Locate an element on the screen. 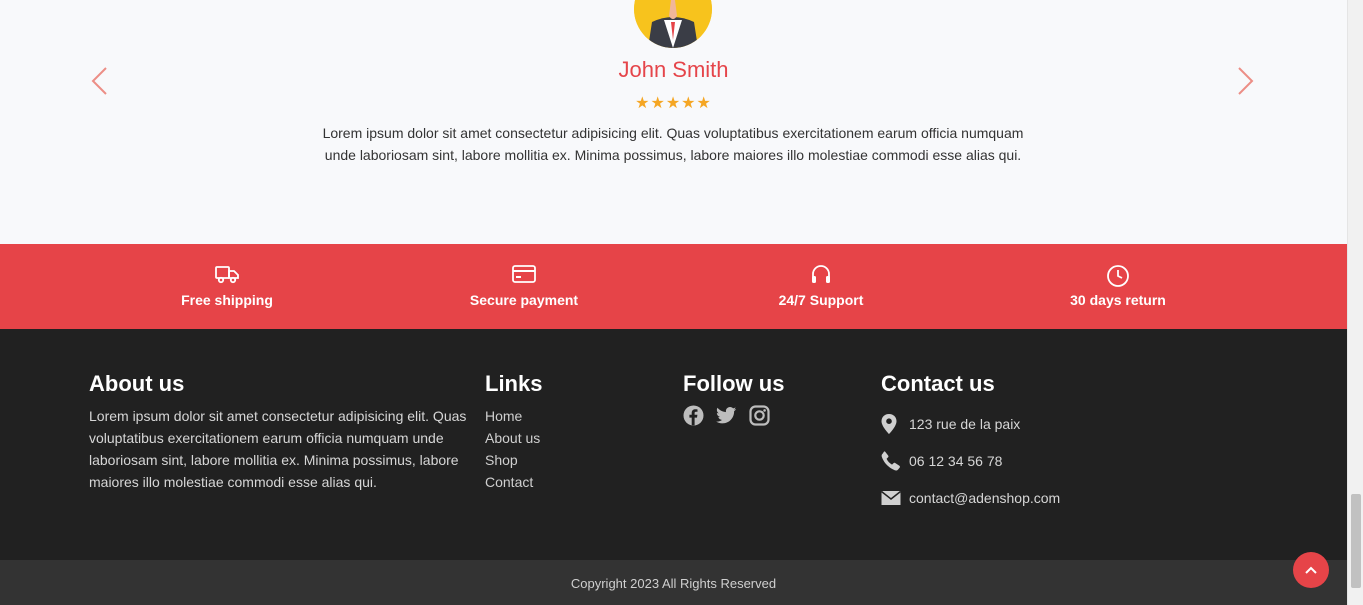 The height and width of the screenshot is (605, 1363). footer-link-home: Home is located at coordinates (513, 416).